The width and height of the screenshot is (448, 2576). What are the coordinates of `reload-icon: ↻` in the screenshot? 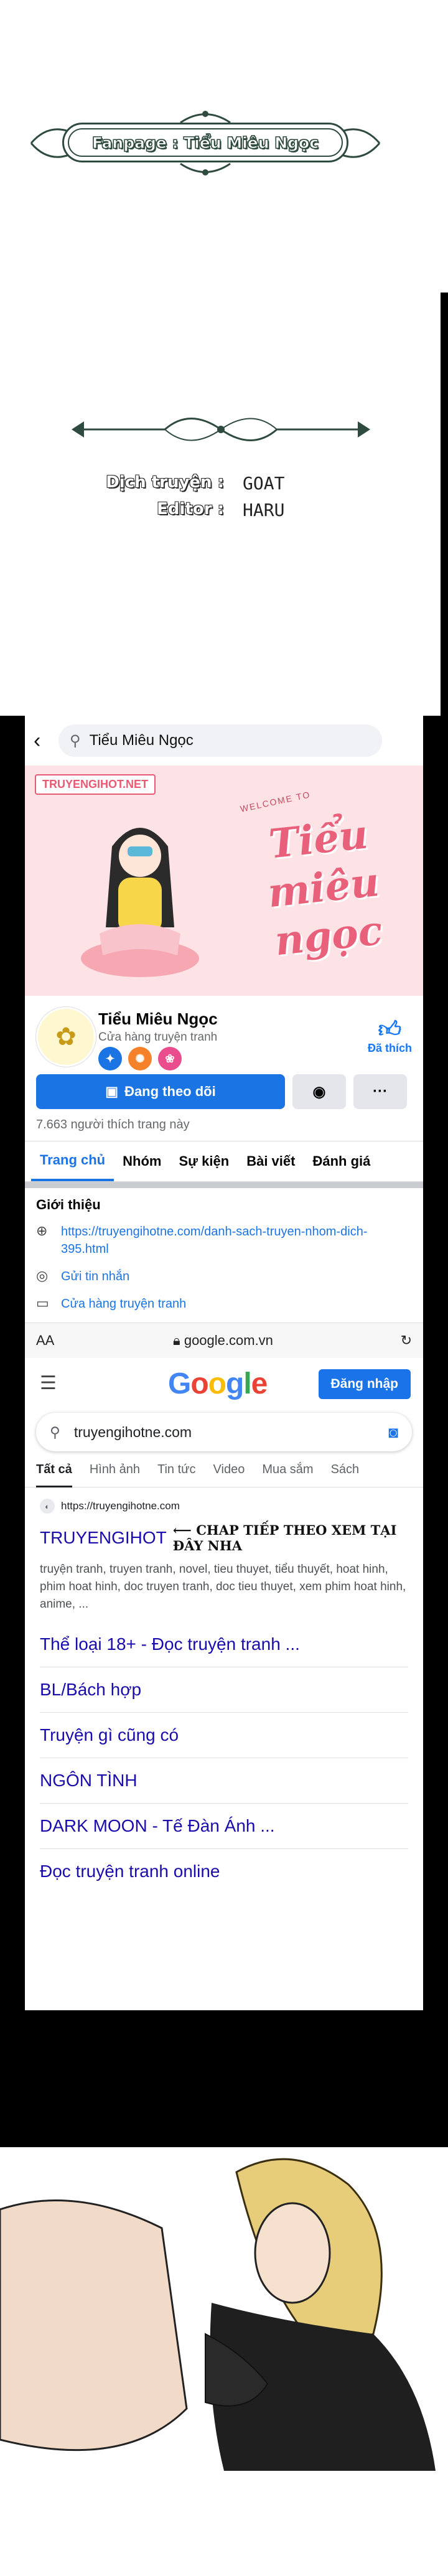 It's located at (402, 1340).